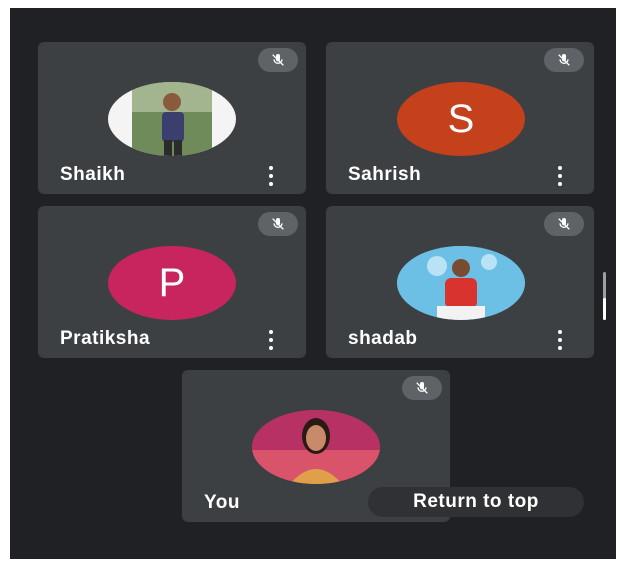 The height and width of the screenshot is (564, 626). Describe the element at coordinates (222, 502) in the screenshot. I see `participant-name: You` at that location.